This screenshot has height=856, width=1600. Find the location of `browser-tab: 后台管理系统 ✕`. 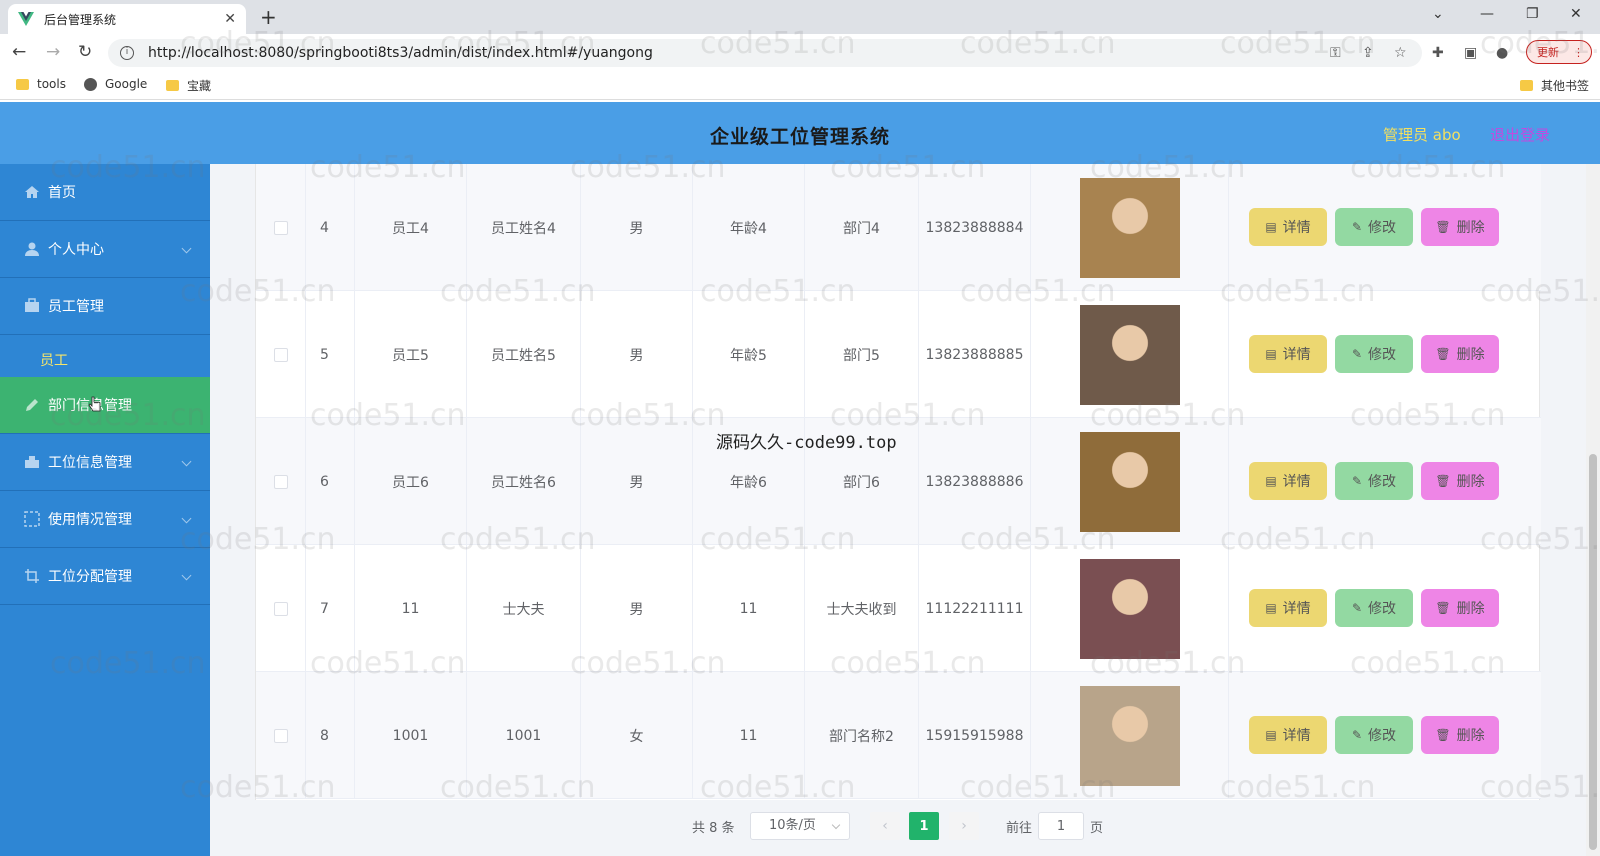

browser-tab: 后台管理系统 ✕ is located at coordinates (127, 19).